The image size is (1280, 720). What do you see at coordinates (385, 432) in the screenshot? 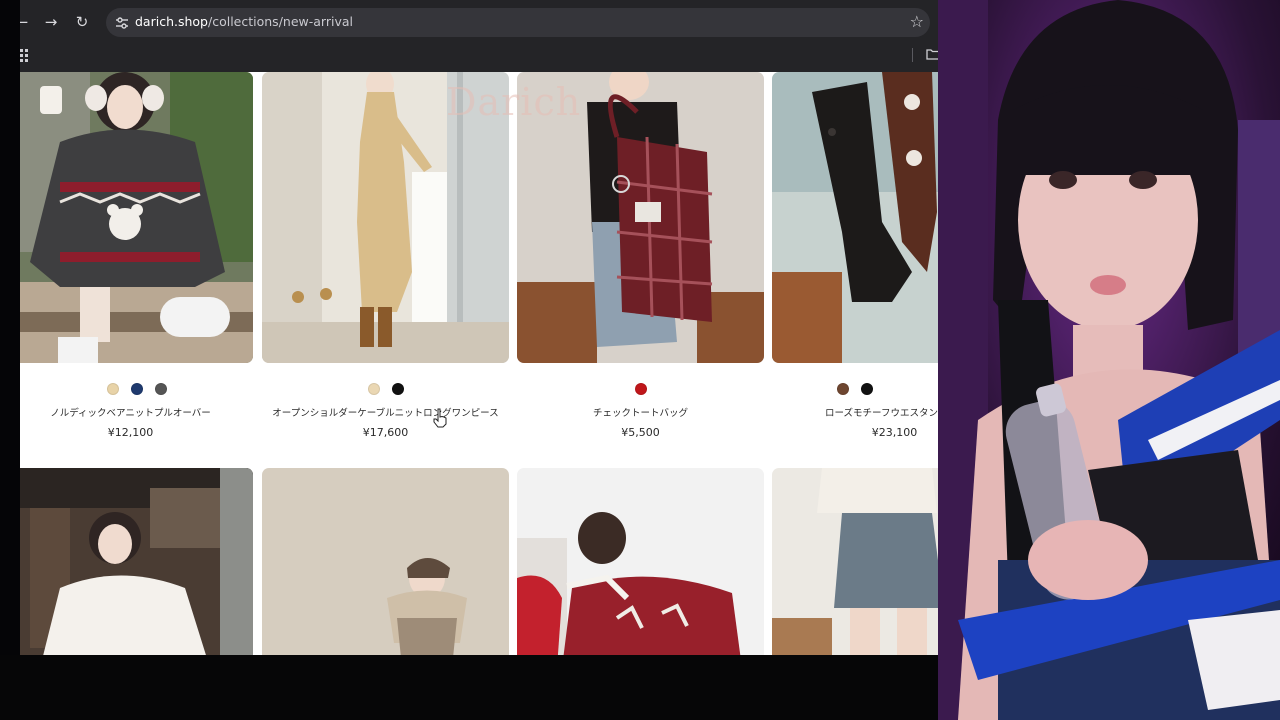
I see `product-price: ¥17,600` at bounding box center [385, 432].